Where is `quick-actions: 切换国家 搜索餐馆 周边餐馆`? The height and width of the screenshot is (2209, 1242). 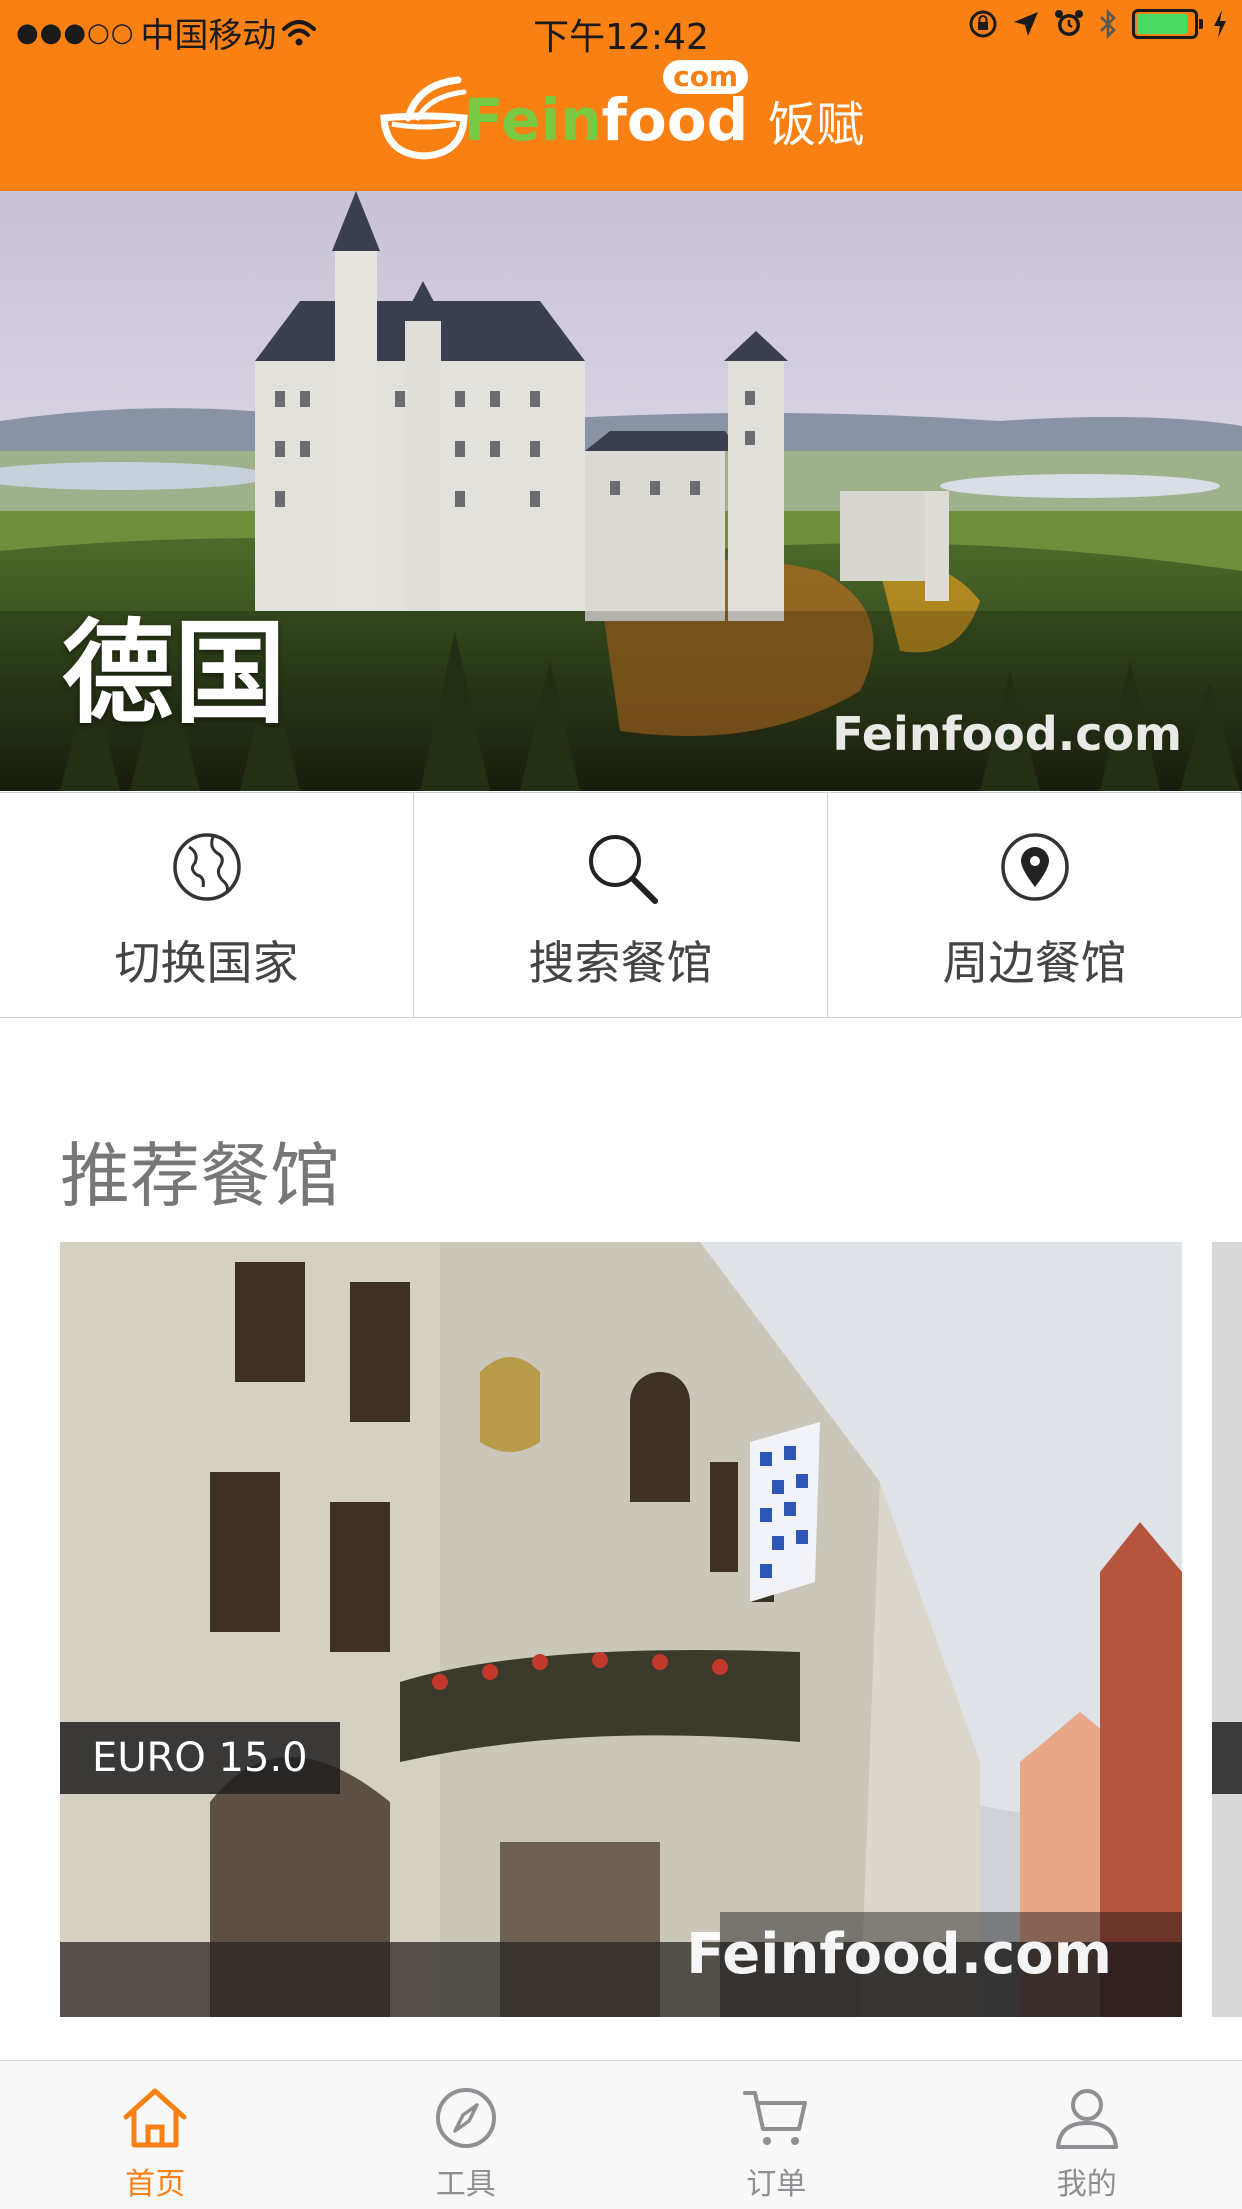
quick-actions: 切换国家 搜索餐馆 周边餐馆 is located at coordinates (621, 905).